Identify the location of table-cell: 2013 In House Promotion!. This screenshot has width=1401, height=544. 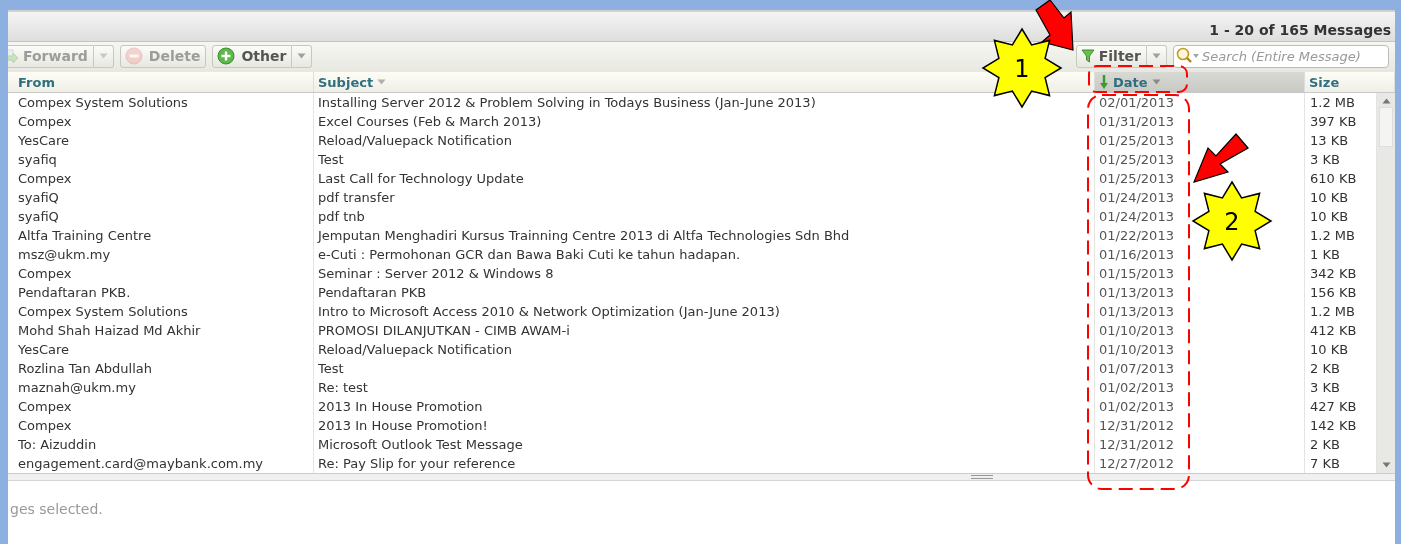
(704, 425).